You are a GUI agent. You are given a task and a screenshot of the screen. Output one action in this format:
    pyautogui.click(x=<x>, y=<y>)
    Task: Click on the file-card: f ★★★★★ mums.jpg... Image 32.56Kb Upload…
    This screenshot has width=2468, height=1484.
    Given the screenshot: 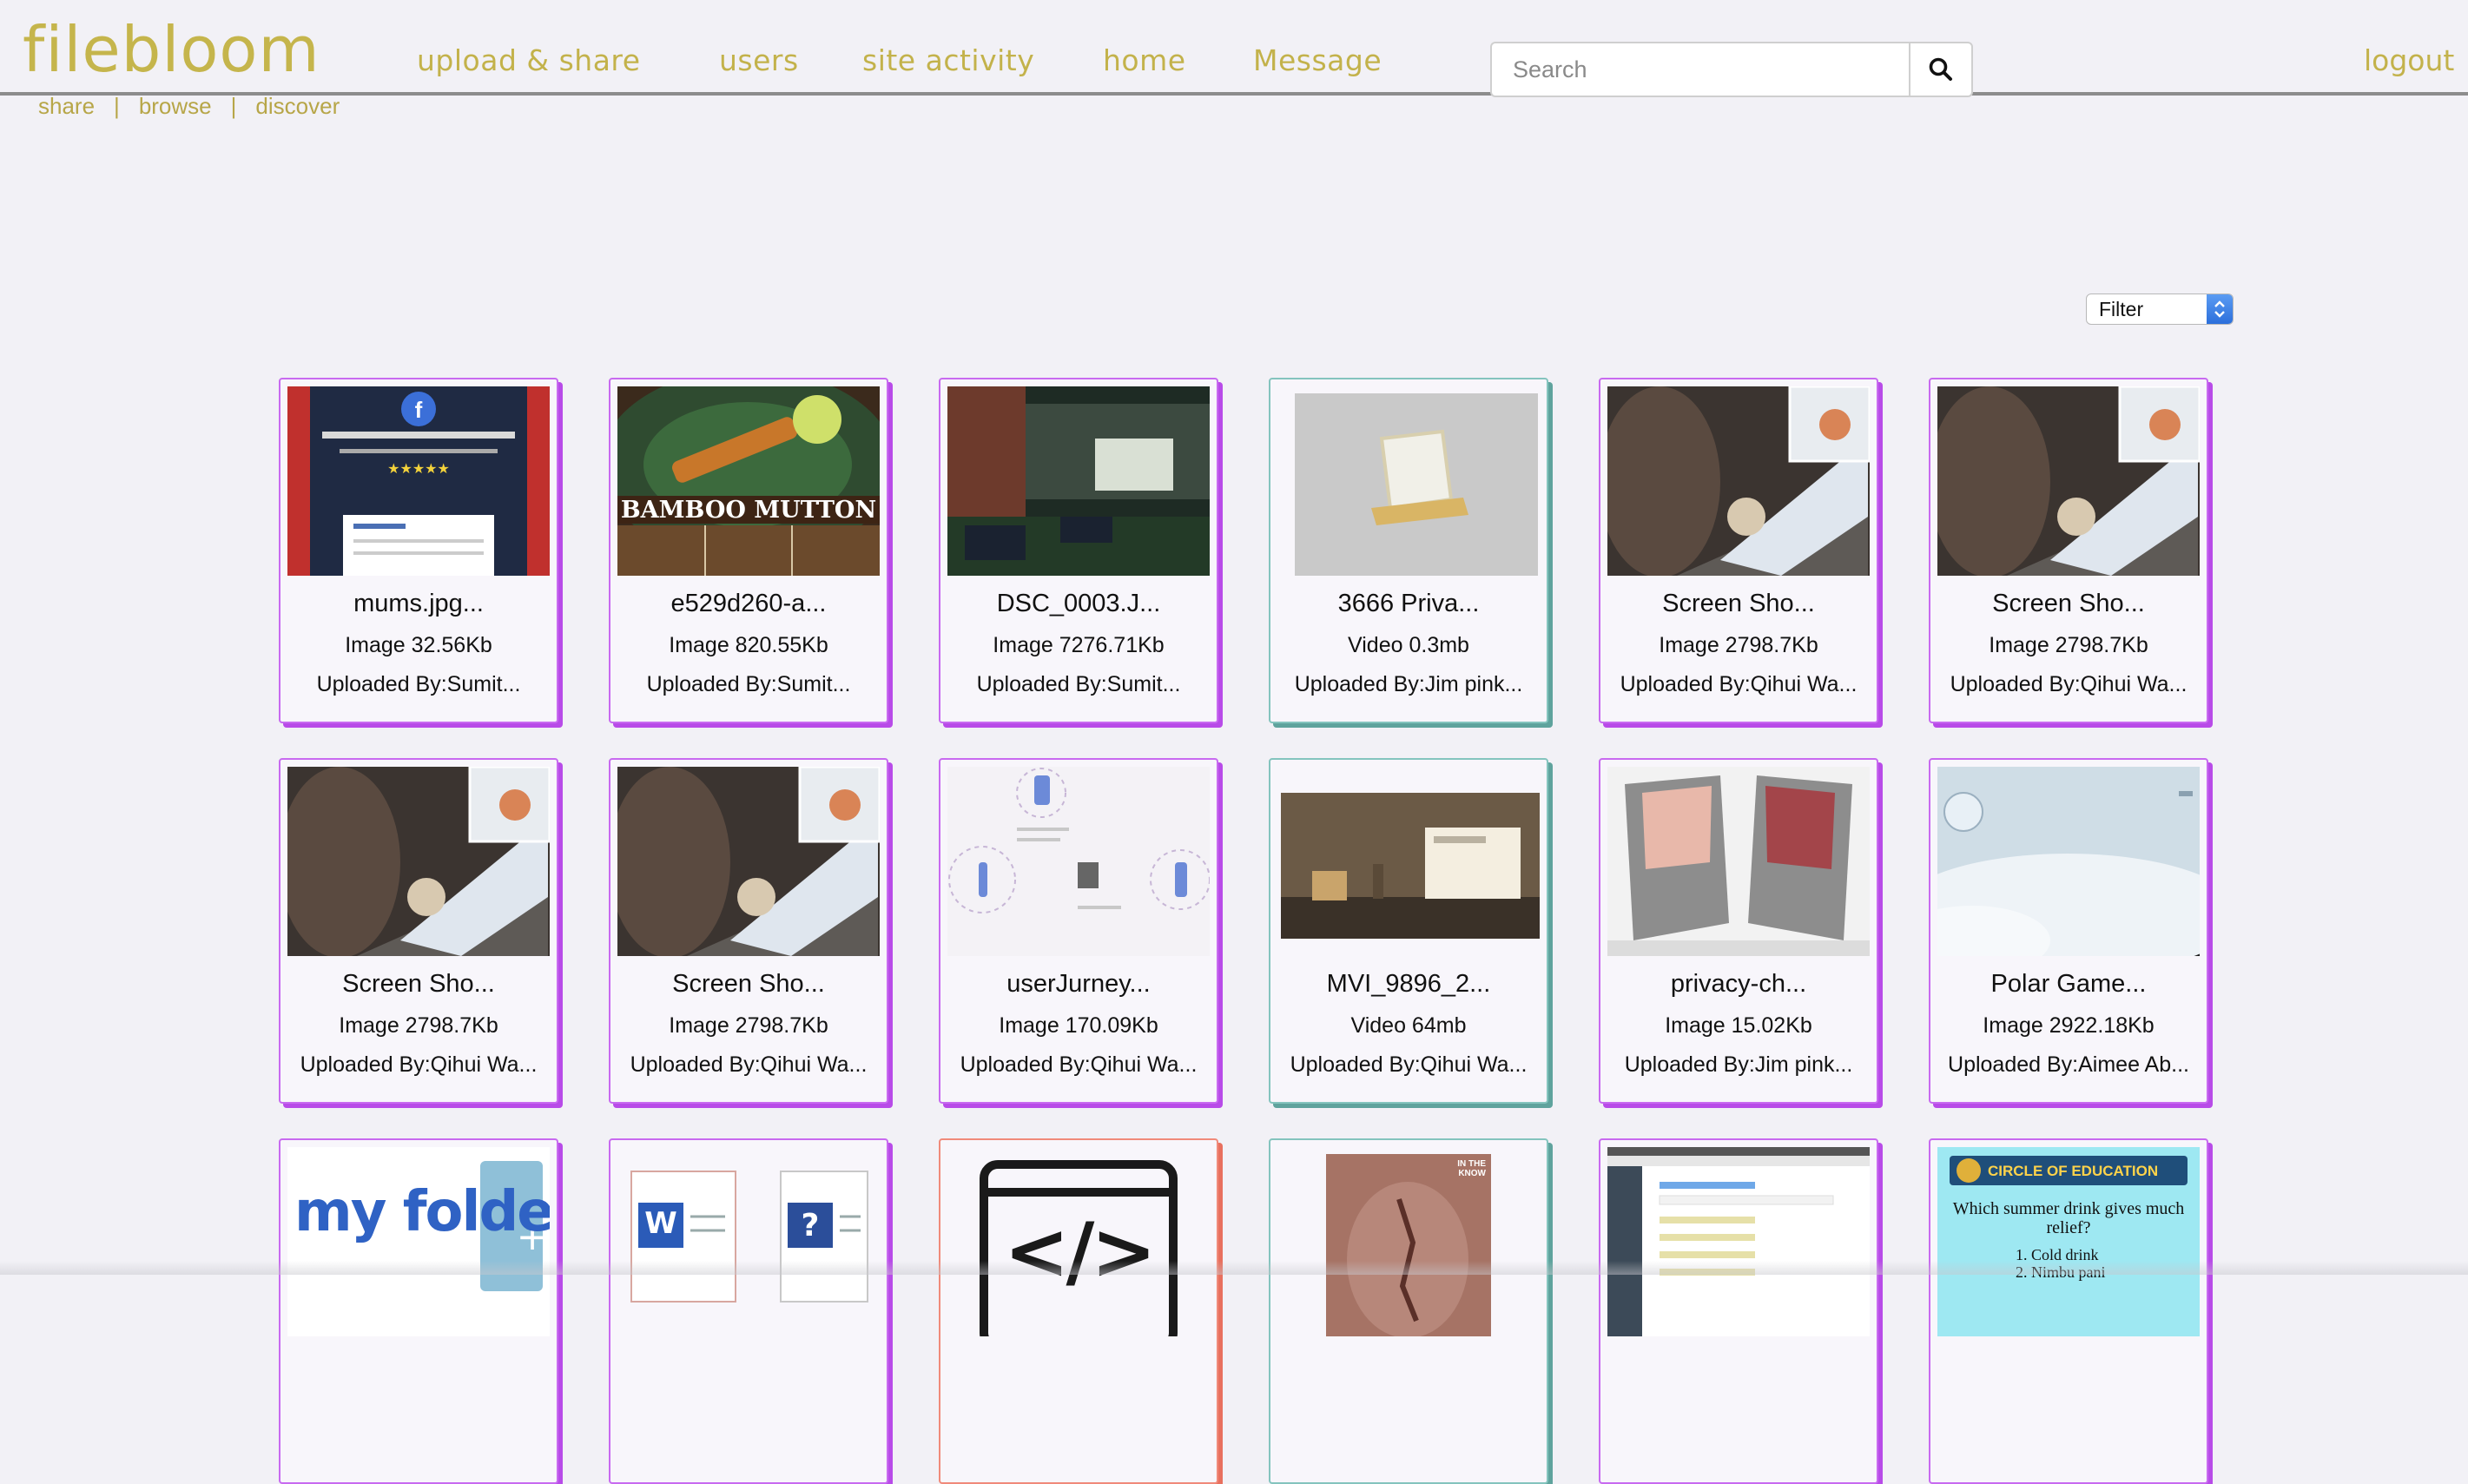 What is the action you would take?
    pyautogui.click(x=418, y=550)
    